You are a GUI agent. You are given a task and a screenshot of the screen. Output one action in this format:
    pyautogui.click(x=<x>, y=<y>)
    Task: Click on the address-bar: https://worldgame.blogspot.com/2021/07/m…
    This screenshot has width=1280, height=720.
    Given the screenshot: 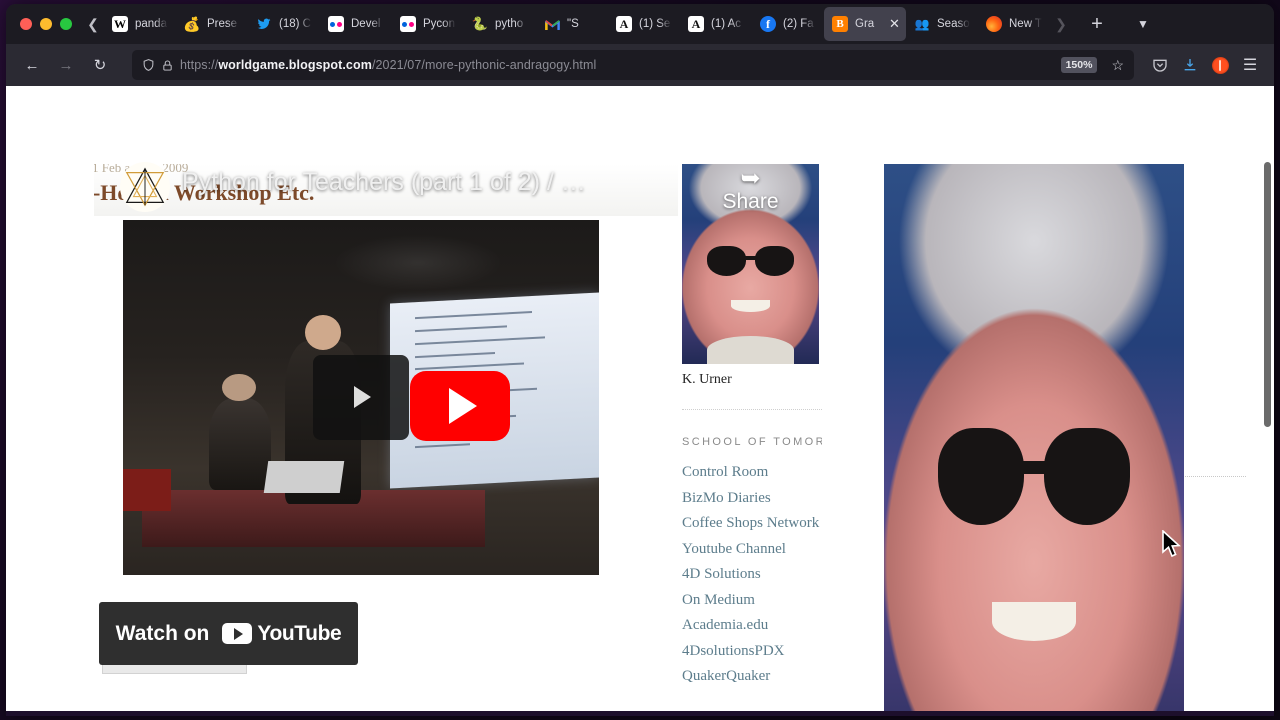 What is the action you would take?
    pyautogui.click(x=633, y=65)
    